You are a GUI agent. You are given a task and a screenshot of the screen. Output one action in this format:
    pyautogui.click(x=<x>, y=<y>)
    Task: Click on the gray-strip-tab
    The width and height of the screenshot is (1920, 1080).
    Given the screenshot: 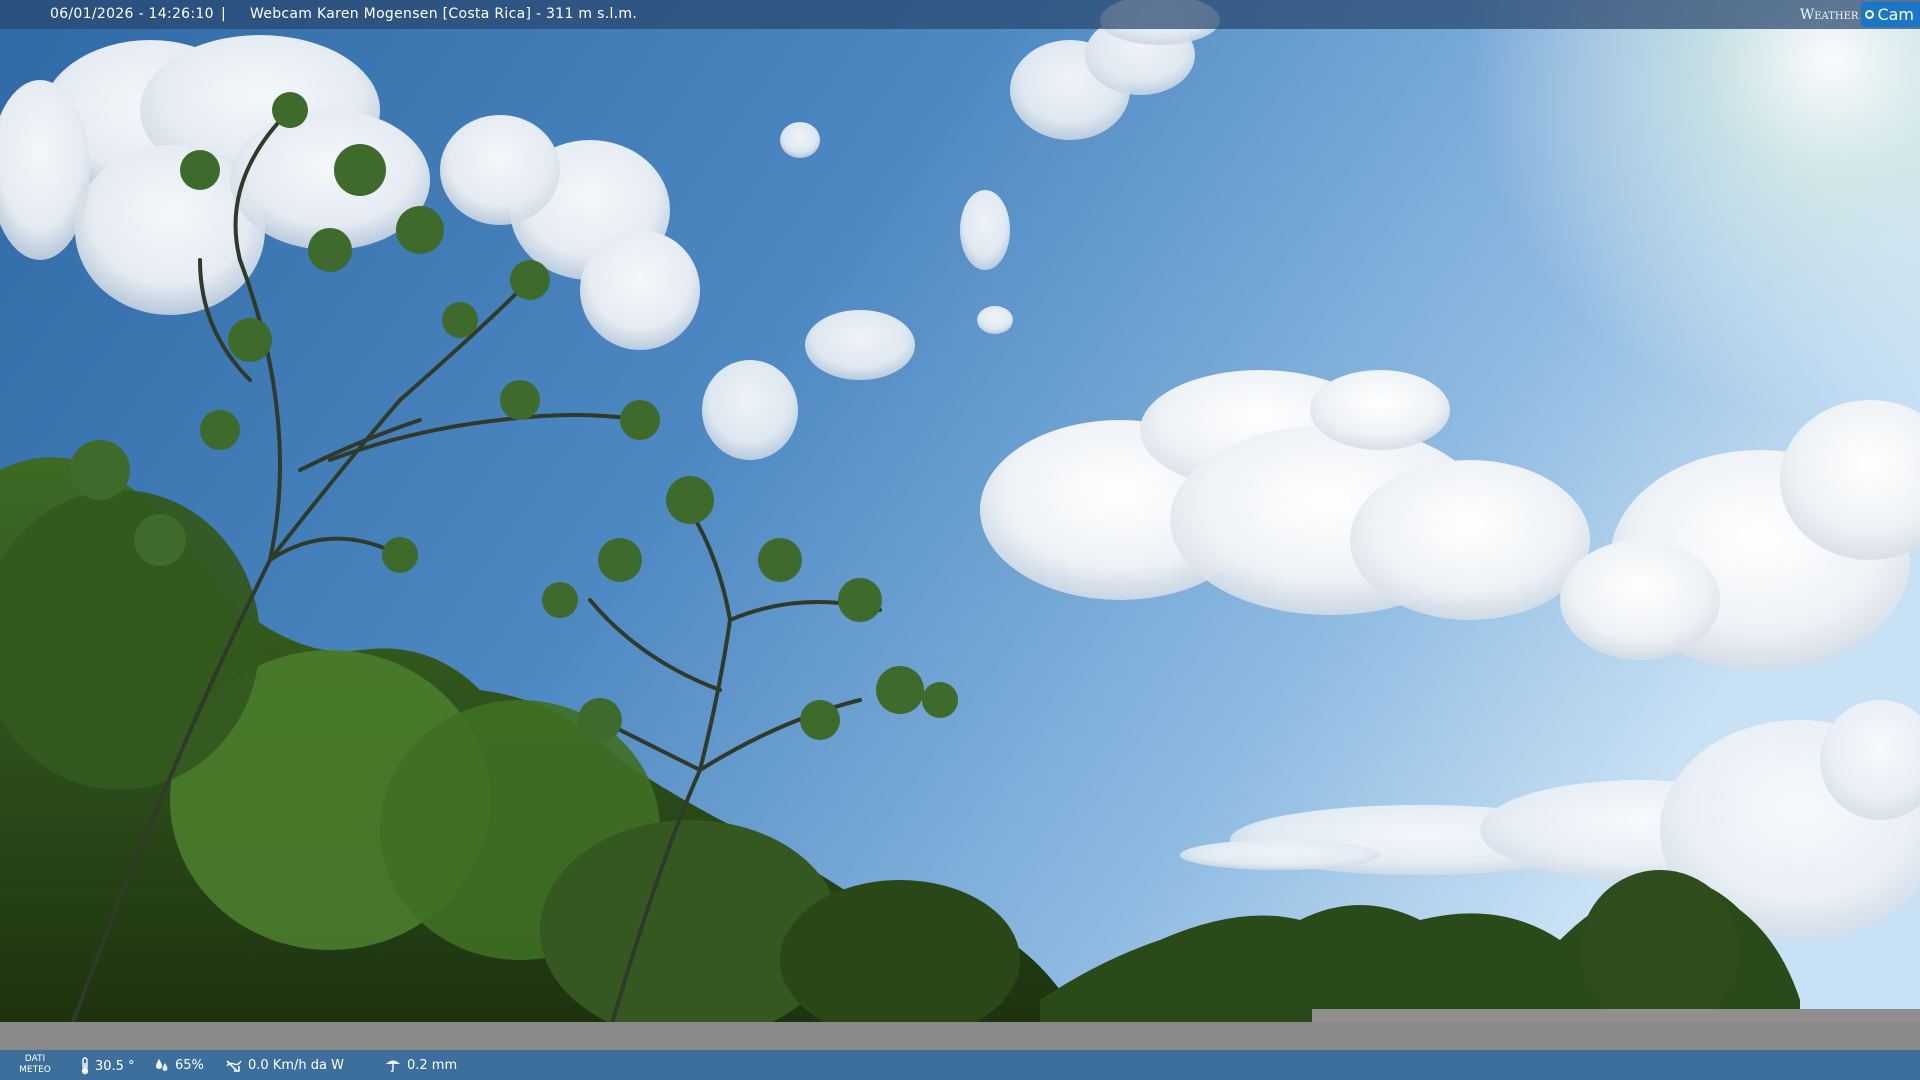 What is the action you would take?
    pyautogui.click(x=1616, y=1015)
    